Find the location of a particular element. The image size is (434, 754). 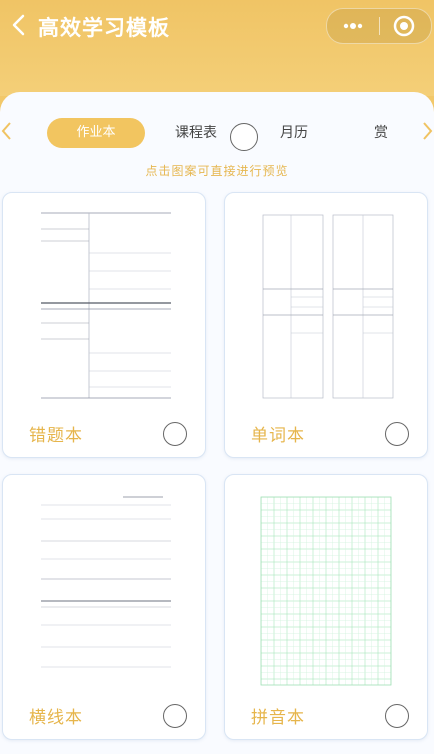

template-label: 错题本 is located at coordinates (56, 436).